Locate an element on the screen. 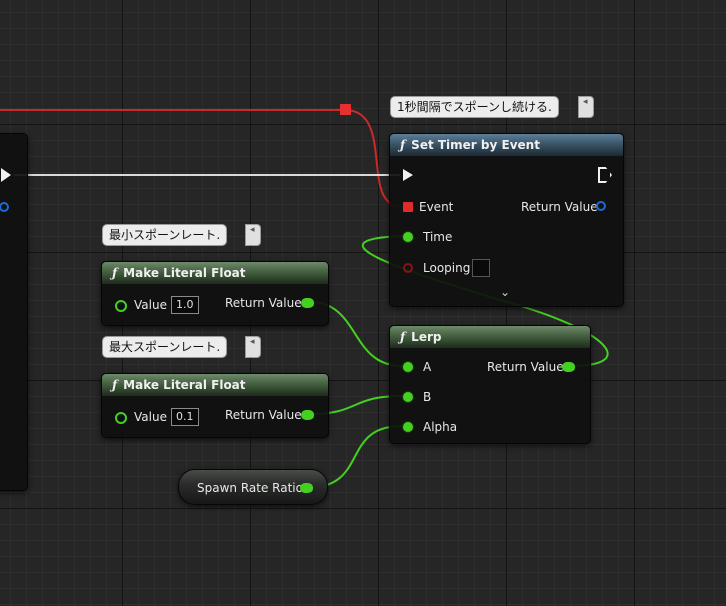 This screenshot has height=606, width=726. literal-min-header: ƒ Make Literal Float is located at coordinates (215, 273).